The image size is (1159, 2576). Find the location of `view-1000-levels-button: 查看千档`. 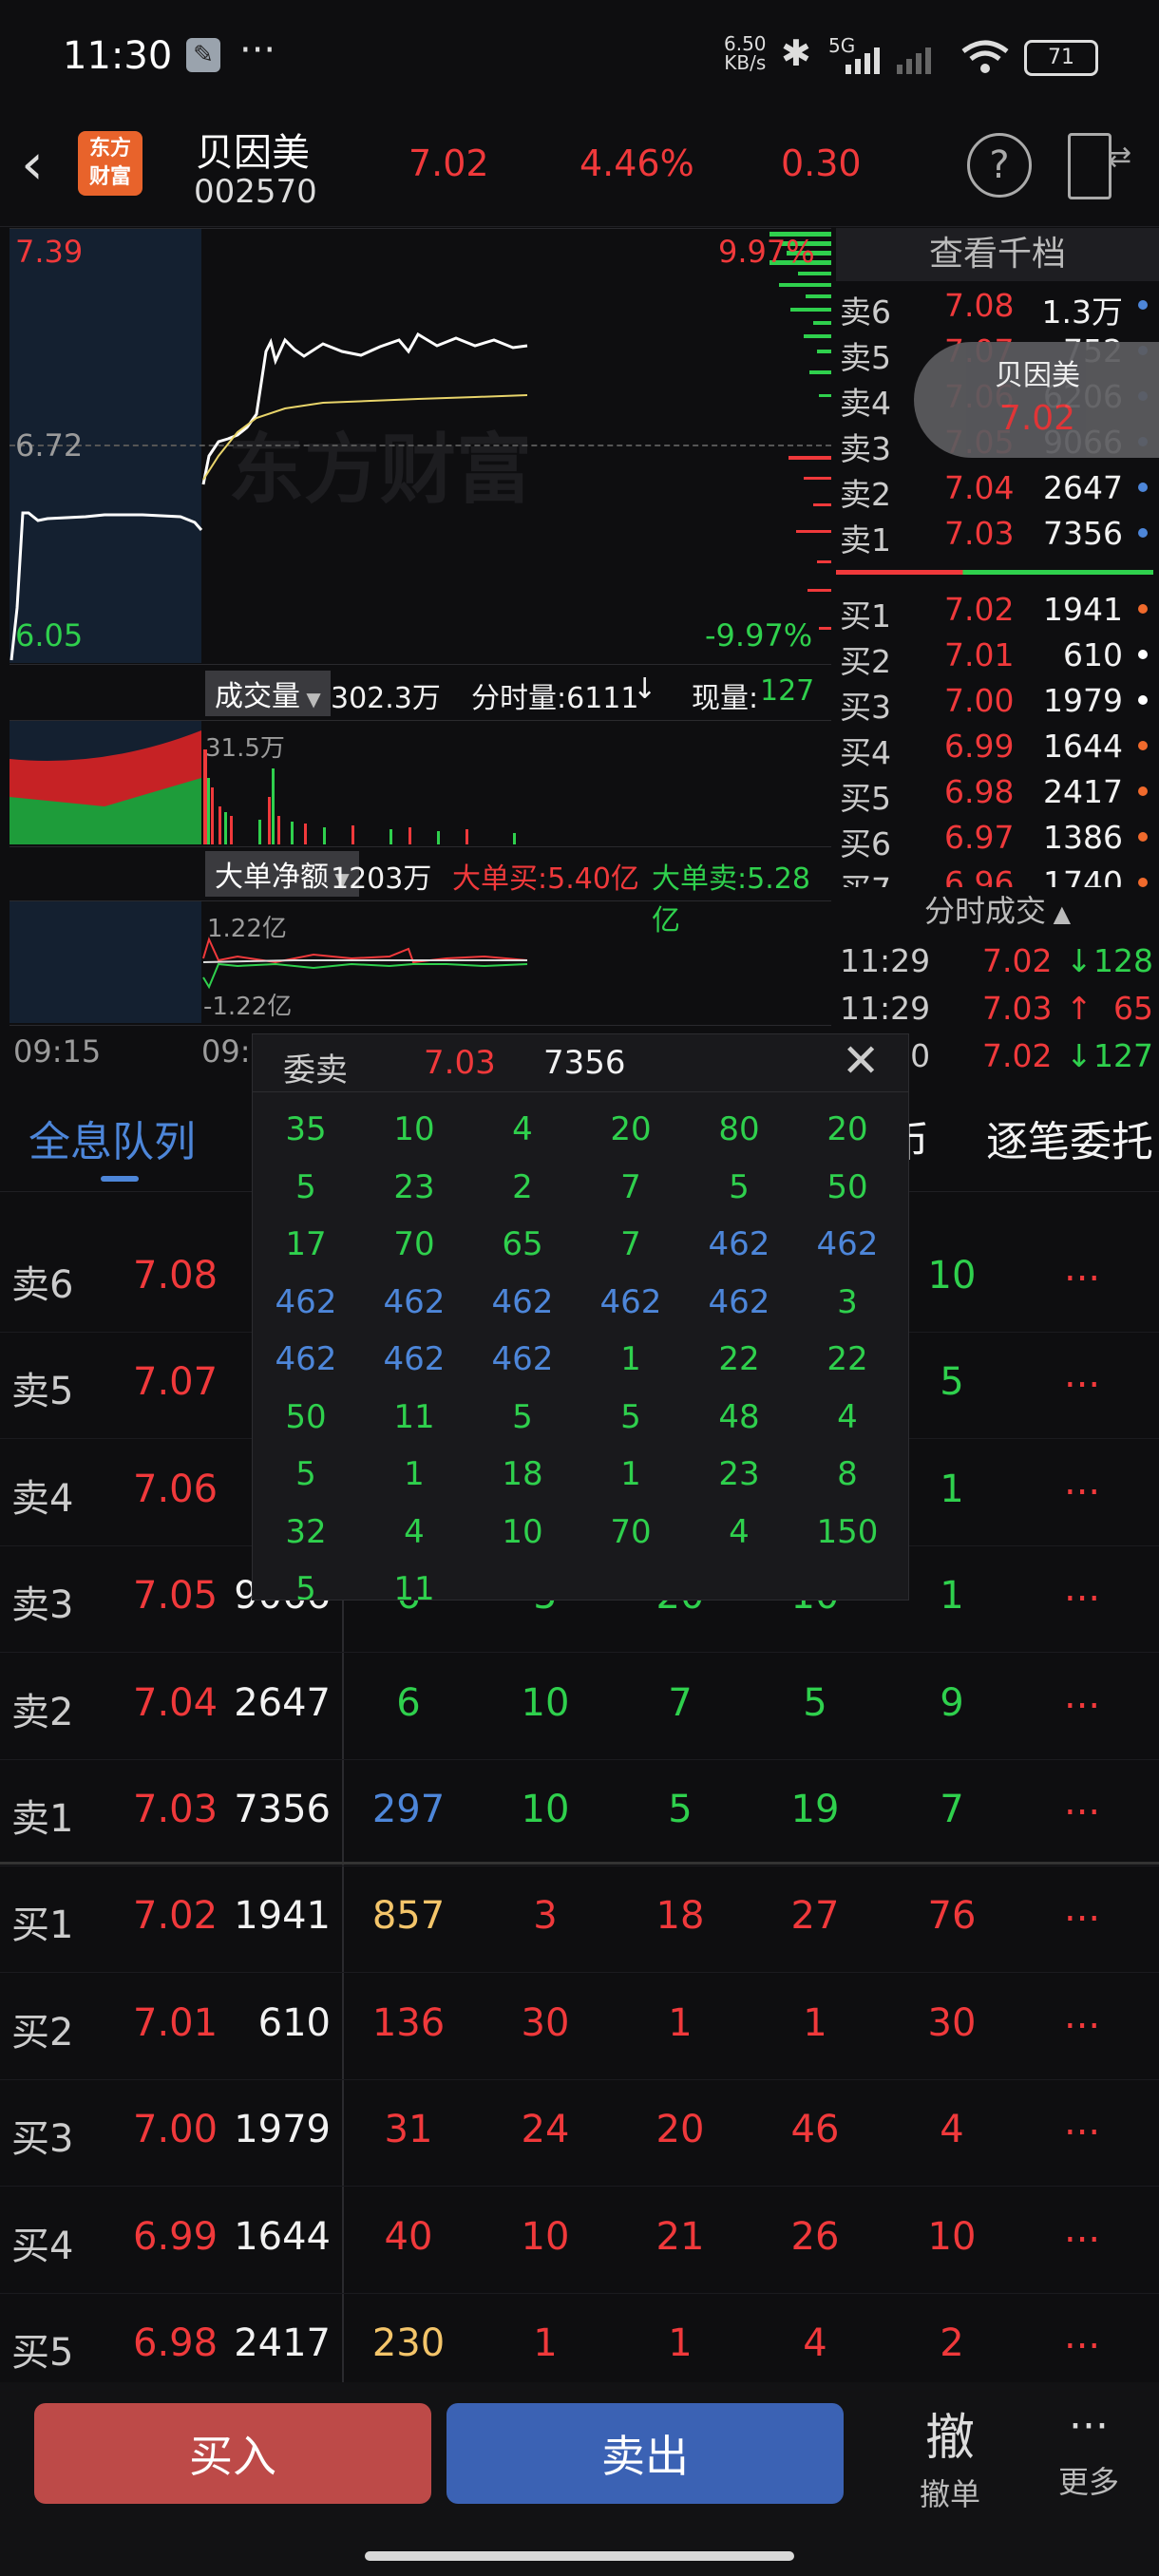

view-1000-levels-button: 查看千档 is located at coordinates (997, 254).